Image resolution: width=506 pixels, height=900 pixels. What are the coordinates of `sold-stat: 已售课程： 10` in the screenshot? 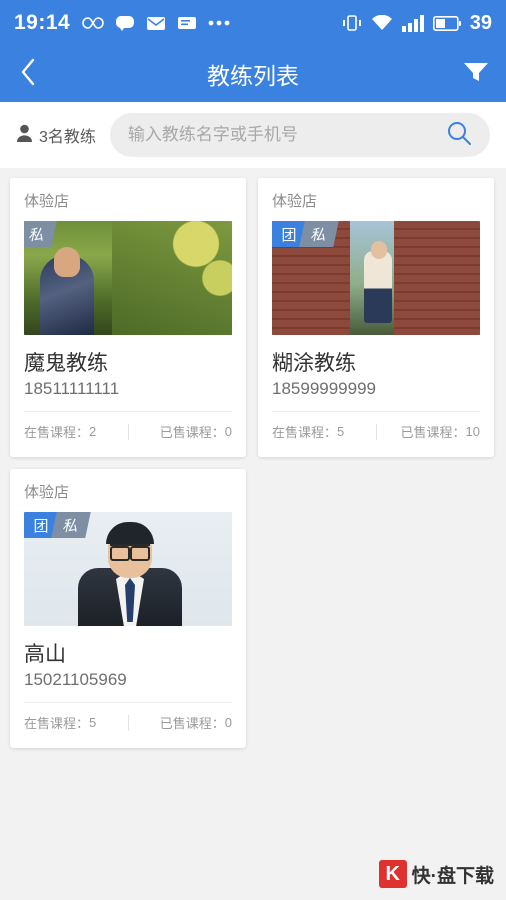 It's located at (428, 431).